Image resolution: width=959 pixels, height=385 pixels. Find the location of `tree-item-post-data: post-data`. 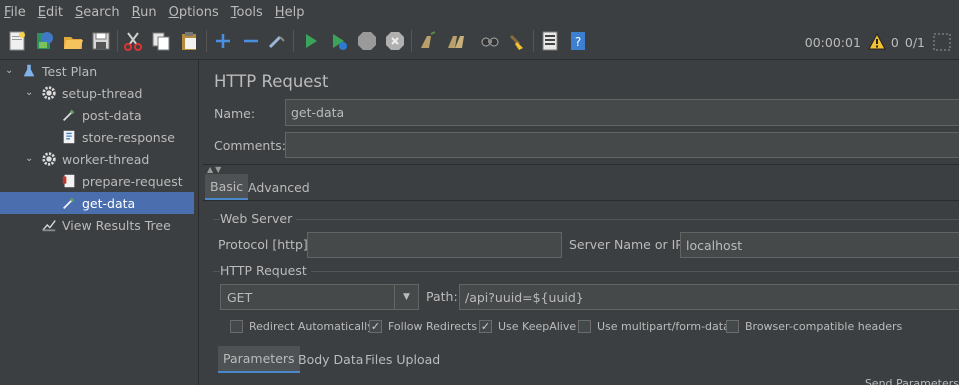

tree-item-post-data: post-data is located at coordinates (129, 115).